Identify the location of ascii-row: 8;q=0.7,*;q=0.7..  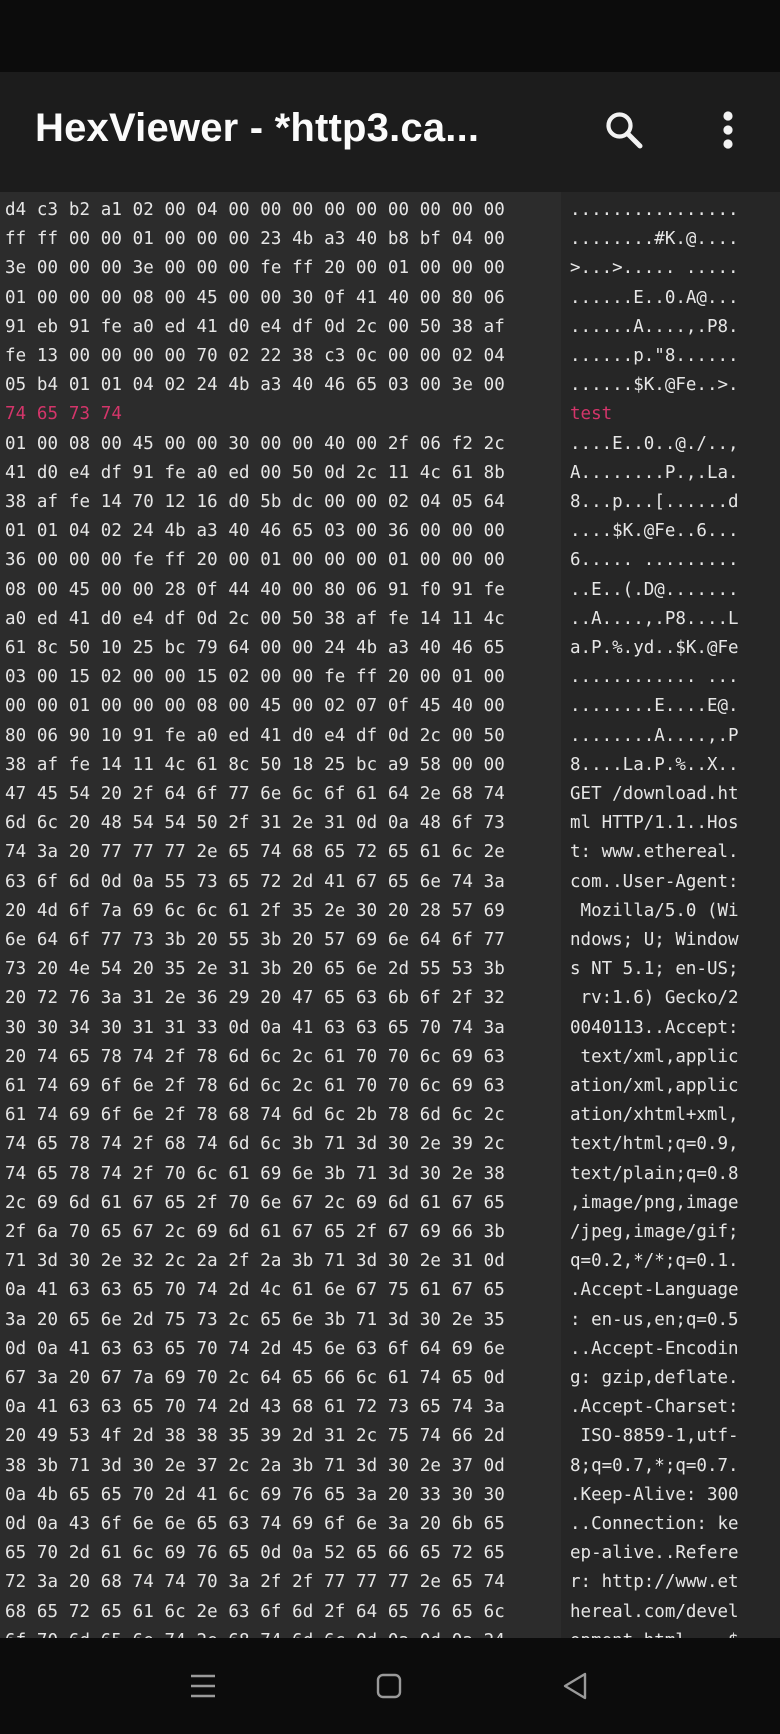
(654, 1466).